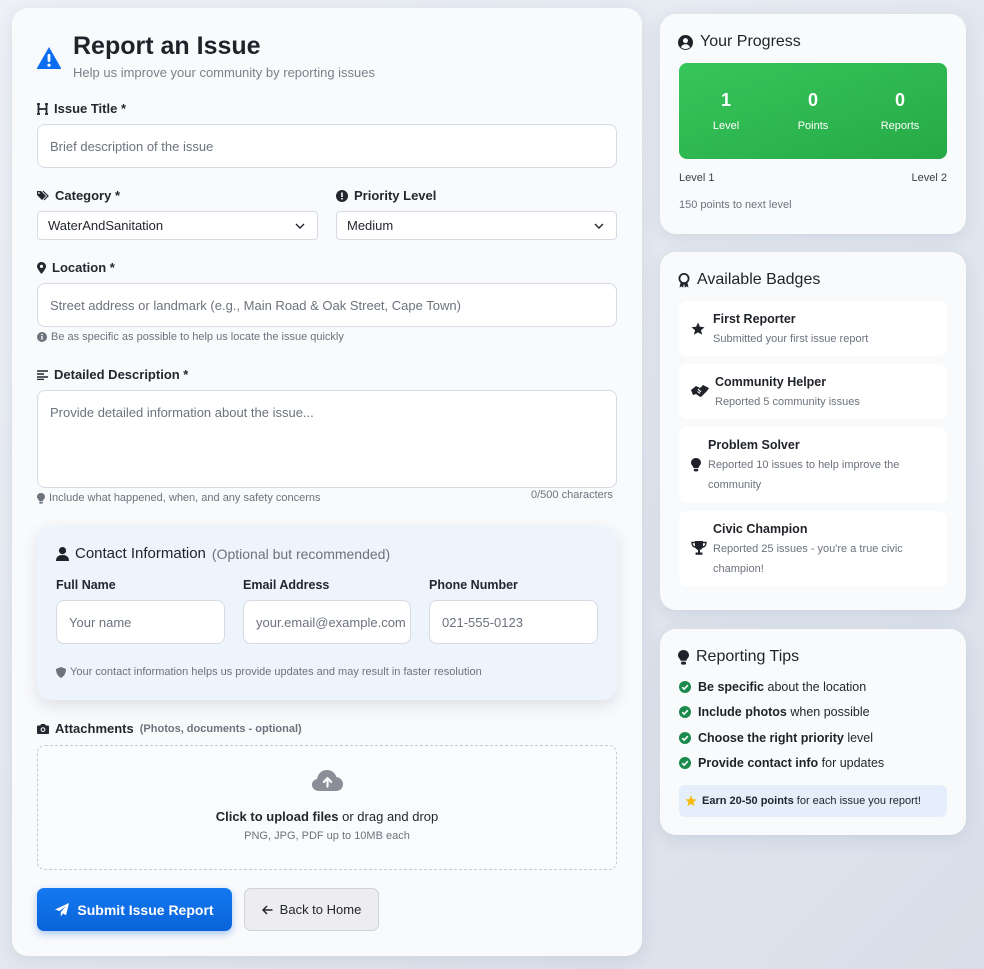 This screenshot has height=969, width=984. Describe the element at coordinates (42, 108) in the screenshot. I see `heading-icon` at that location.